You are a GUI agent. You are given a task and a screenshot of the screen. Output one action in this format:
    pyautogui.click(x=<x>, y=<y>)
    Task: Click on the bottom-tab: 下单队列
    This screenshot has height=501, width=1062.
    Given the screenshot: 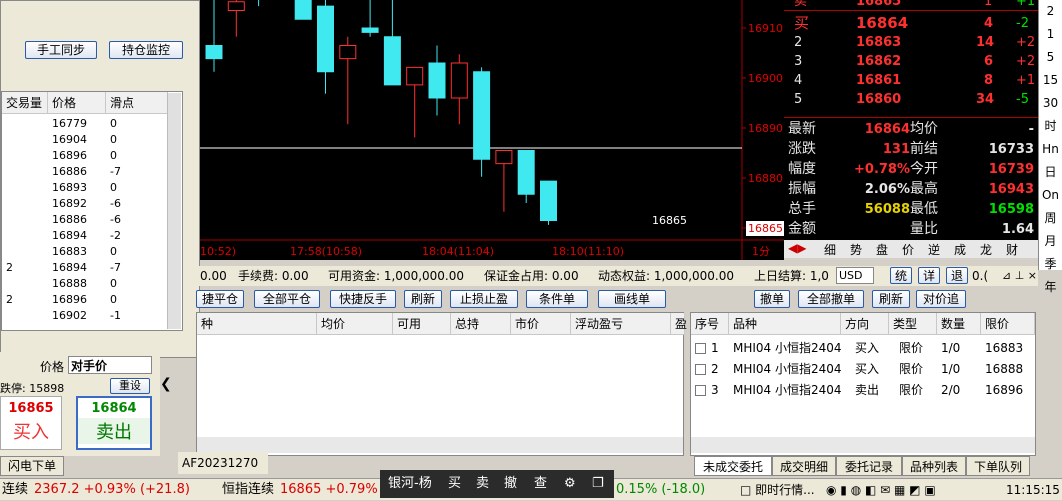 What is the action you would take?
    pyautogui.click(x=998, y=466)
    